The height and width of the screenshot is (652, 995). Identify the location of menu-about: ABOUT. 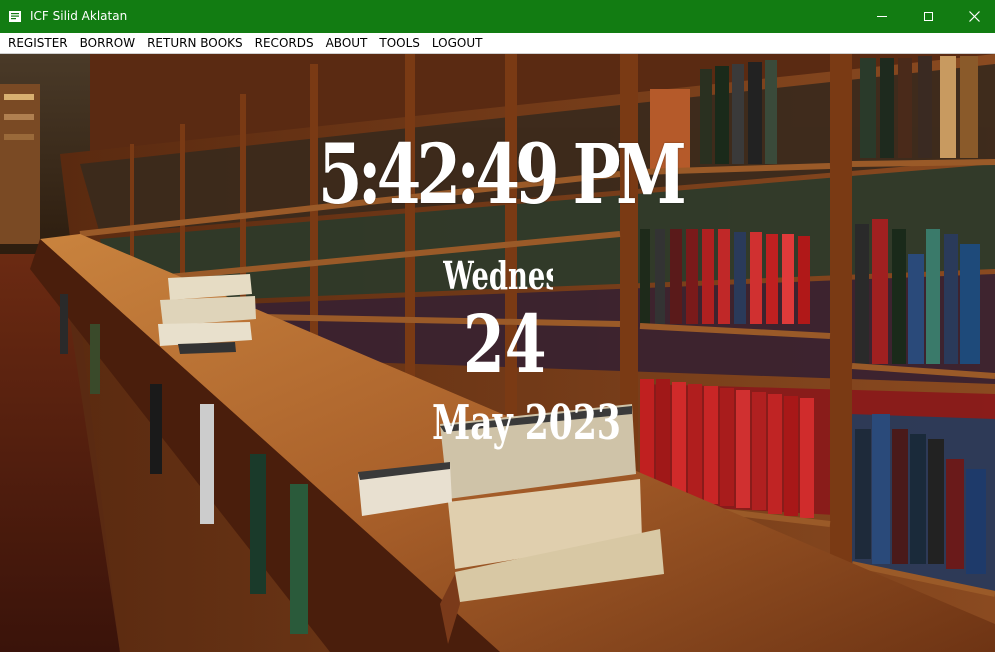
(347, 43).